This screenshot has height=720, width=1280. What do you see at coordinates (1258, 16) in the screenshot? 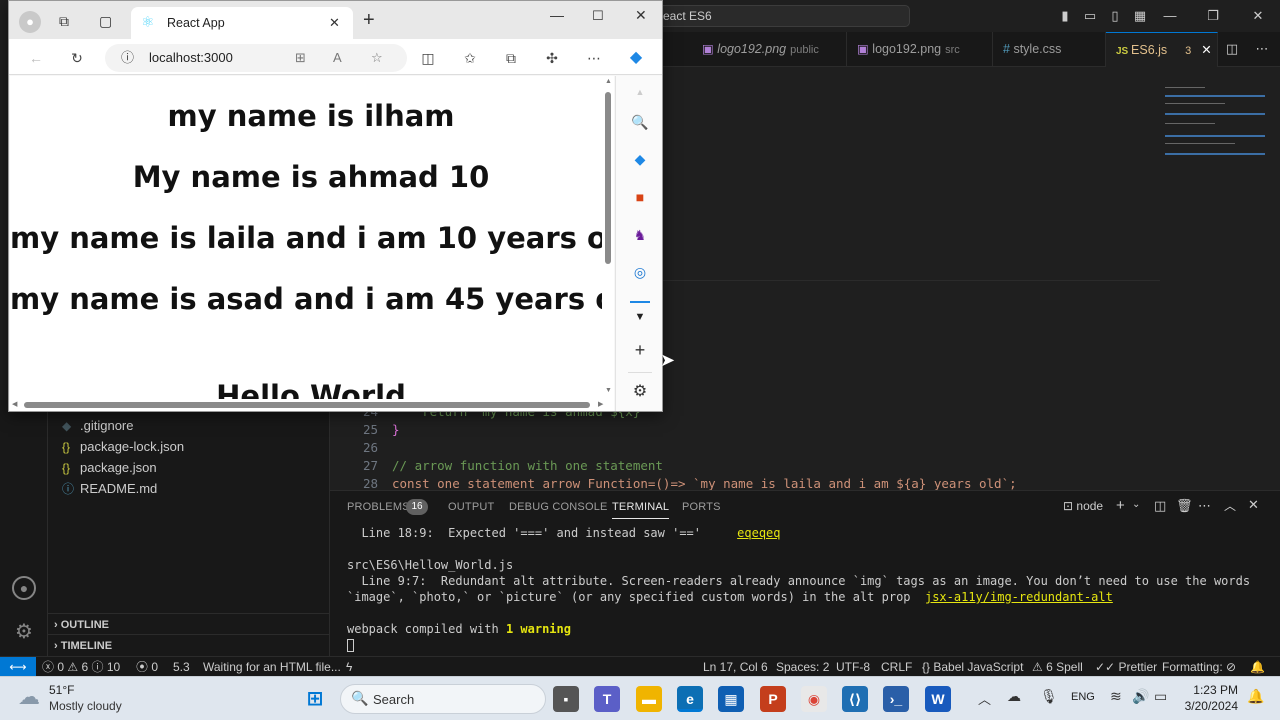
I see `close-icon: ✕` at bounding box center [1258, 16].